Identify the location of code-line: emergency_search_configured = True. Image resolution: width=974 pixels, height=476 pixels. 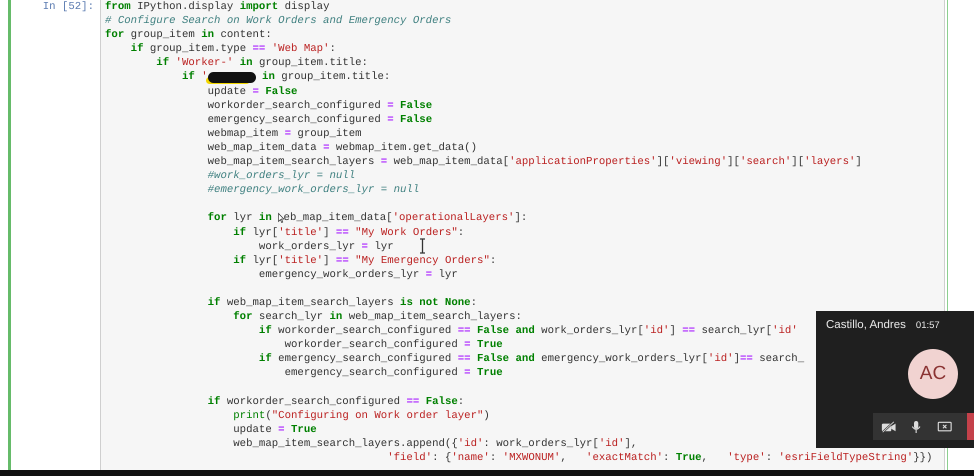
(393, 373).